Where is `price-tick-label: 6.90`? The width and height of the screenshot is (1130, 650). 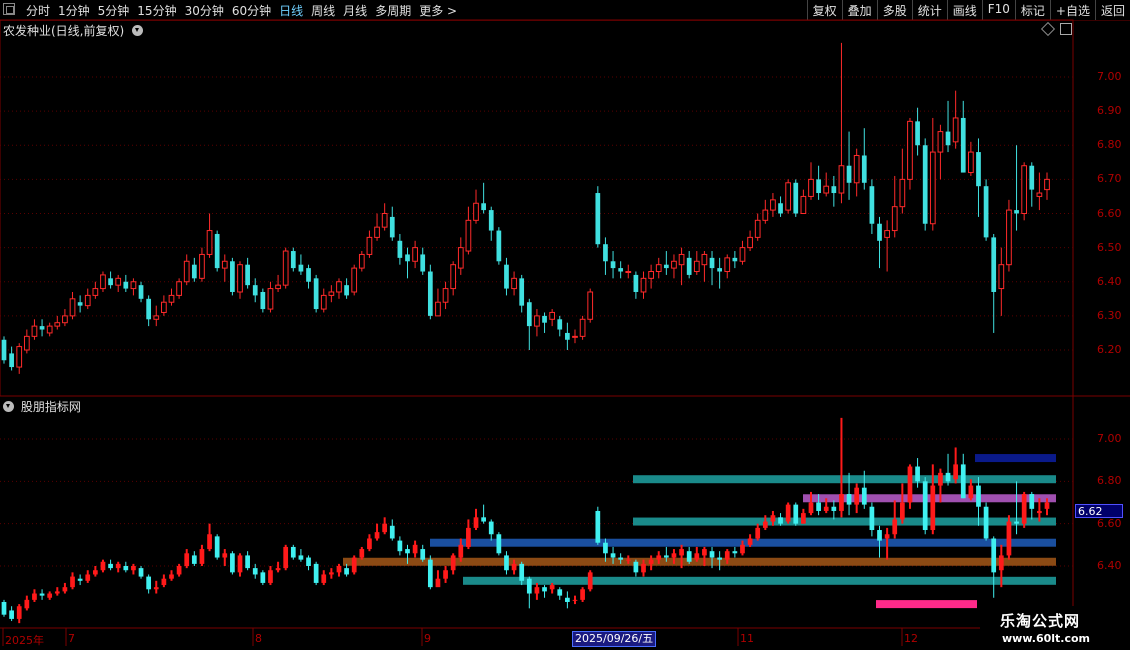 price-tick-label: 6.90 is located at coordinates (1109, 111).